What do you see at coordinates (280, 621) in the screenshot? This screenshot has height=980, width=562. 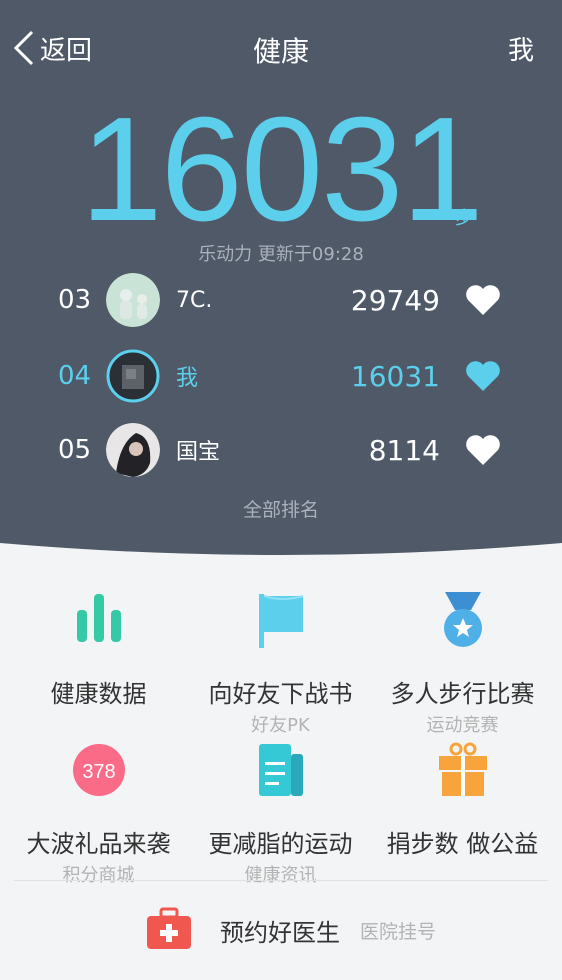 I see `flag-icon` at bounding box center [280, 621].